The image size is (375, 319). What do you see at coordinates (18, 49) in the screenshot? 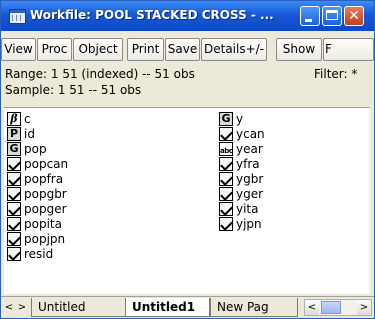
I see `view-button: View` at bounding box center [18, 49].